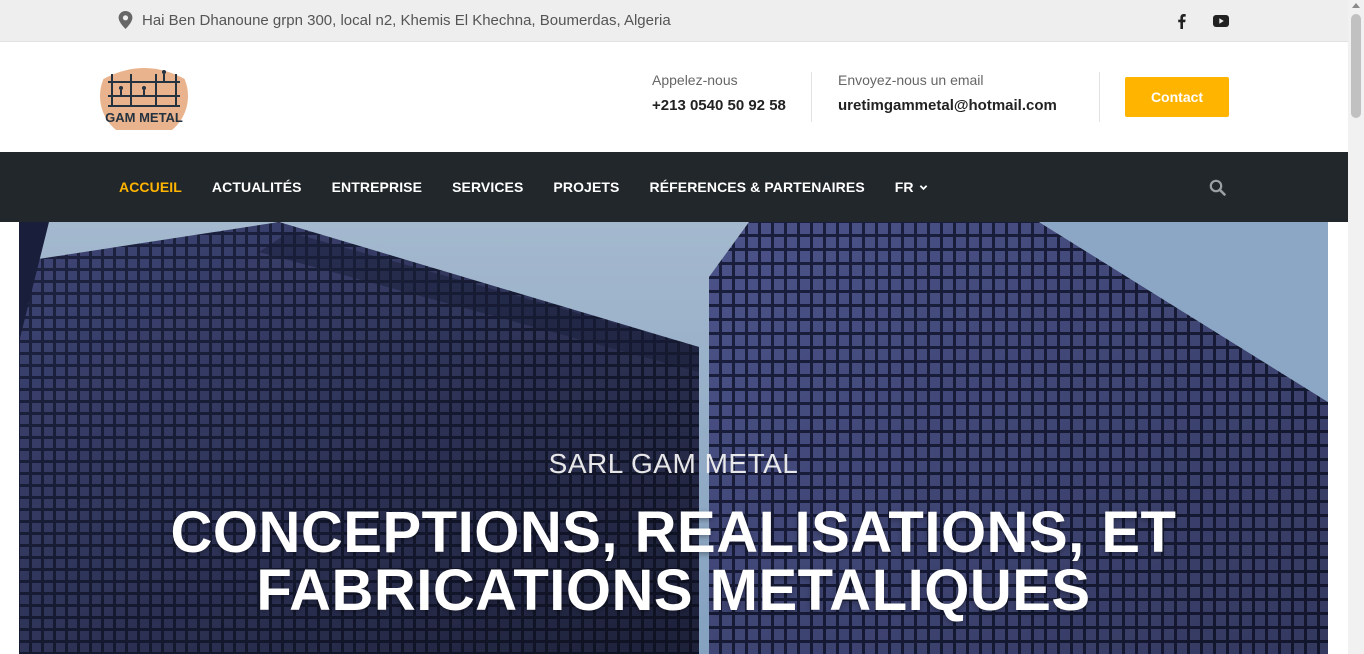  I want to click on nav-label: PROJETS, so click(586, 187).